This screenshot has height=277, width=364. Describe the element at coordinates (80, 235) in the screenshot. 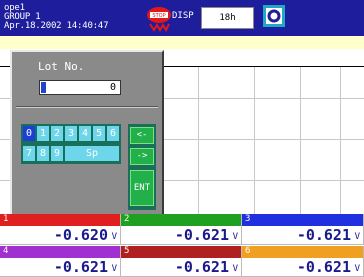

I see `channel-value: -0.620` at that location.